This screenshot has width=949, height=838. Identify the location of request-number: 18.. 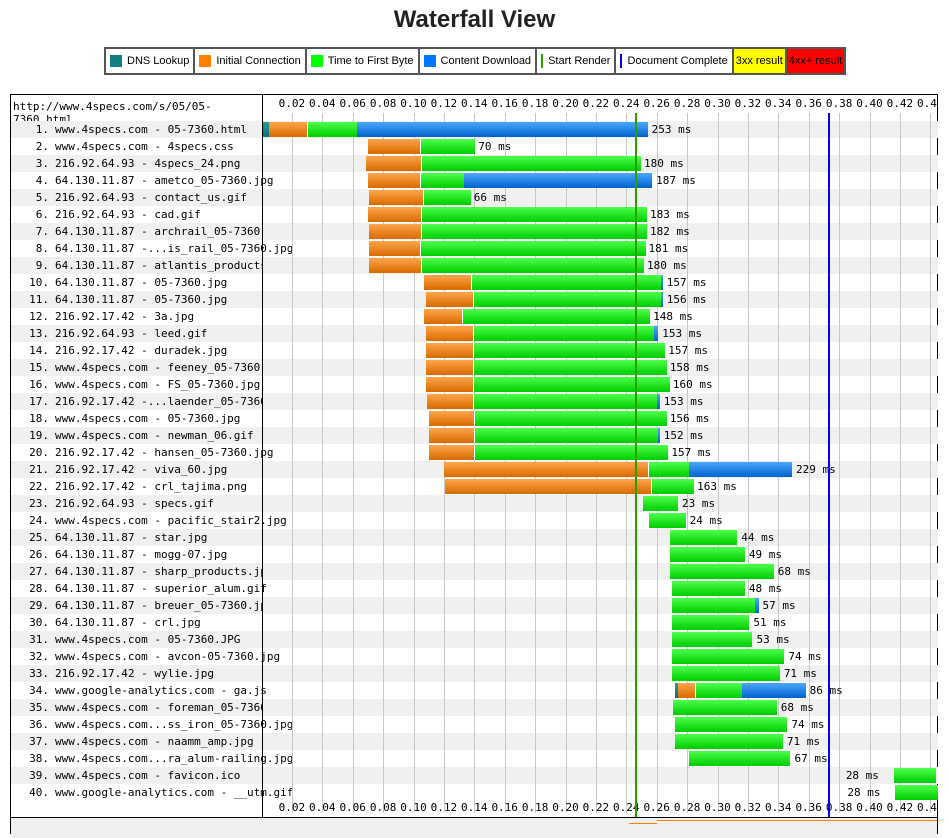
(39, 418).